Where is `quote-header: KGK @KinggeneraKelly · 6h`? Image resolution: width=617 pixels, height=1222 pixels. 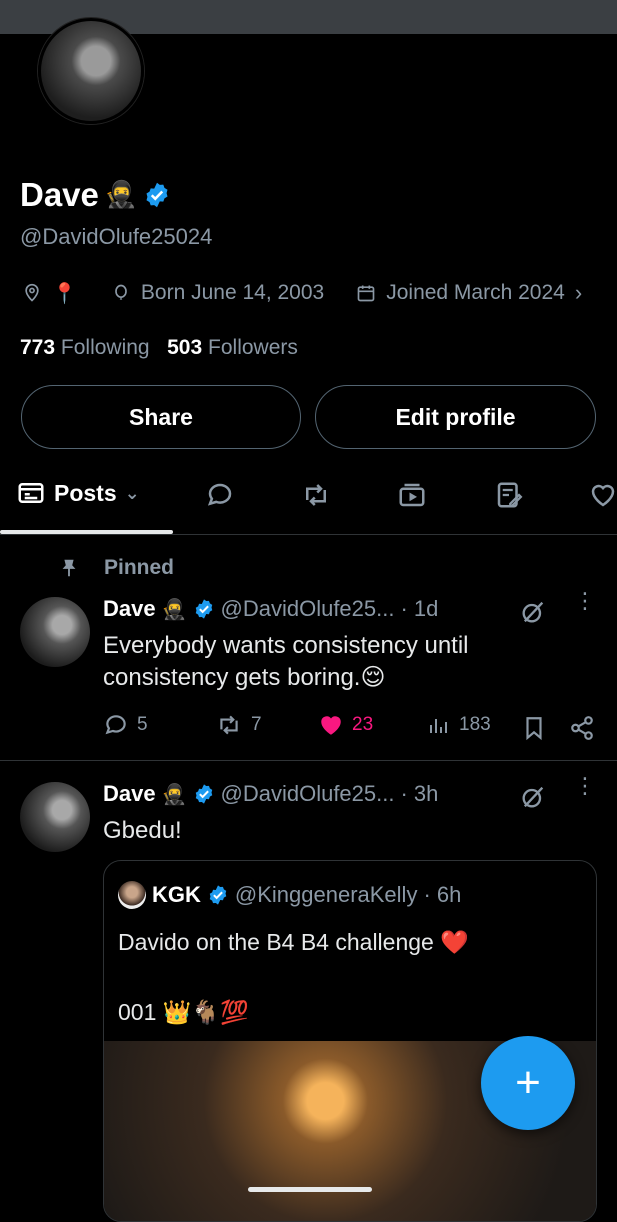 quote-header: KGK @KinggeneraKelly · 6h is located at coordinates (289, 895).